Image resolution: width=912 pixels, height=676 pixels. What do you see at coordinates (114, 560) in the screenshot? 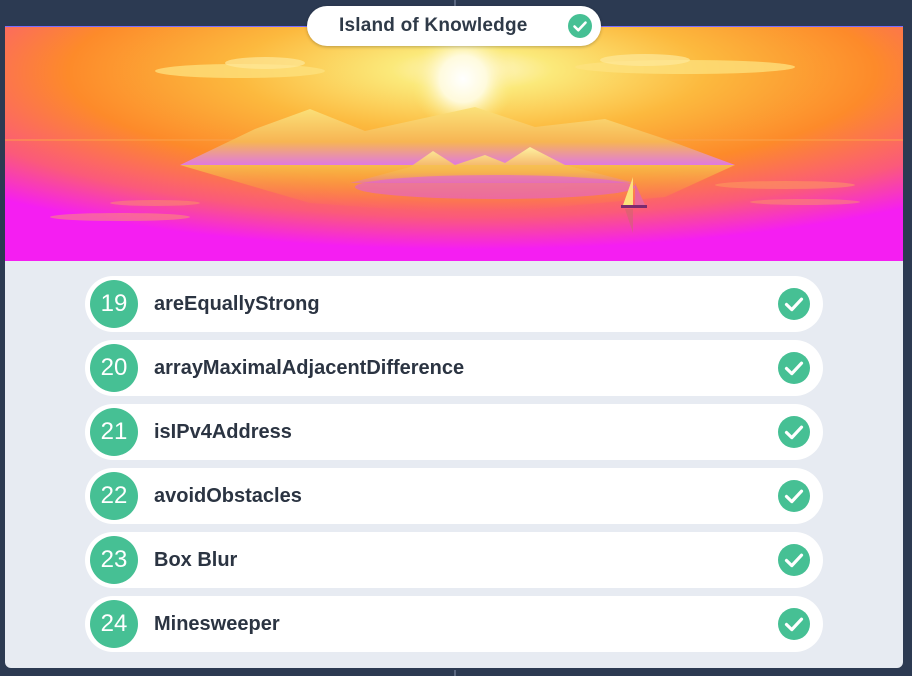
I see `task-number-badge: 23` at bounding box center [114, 560].